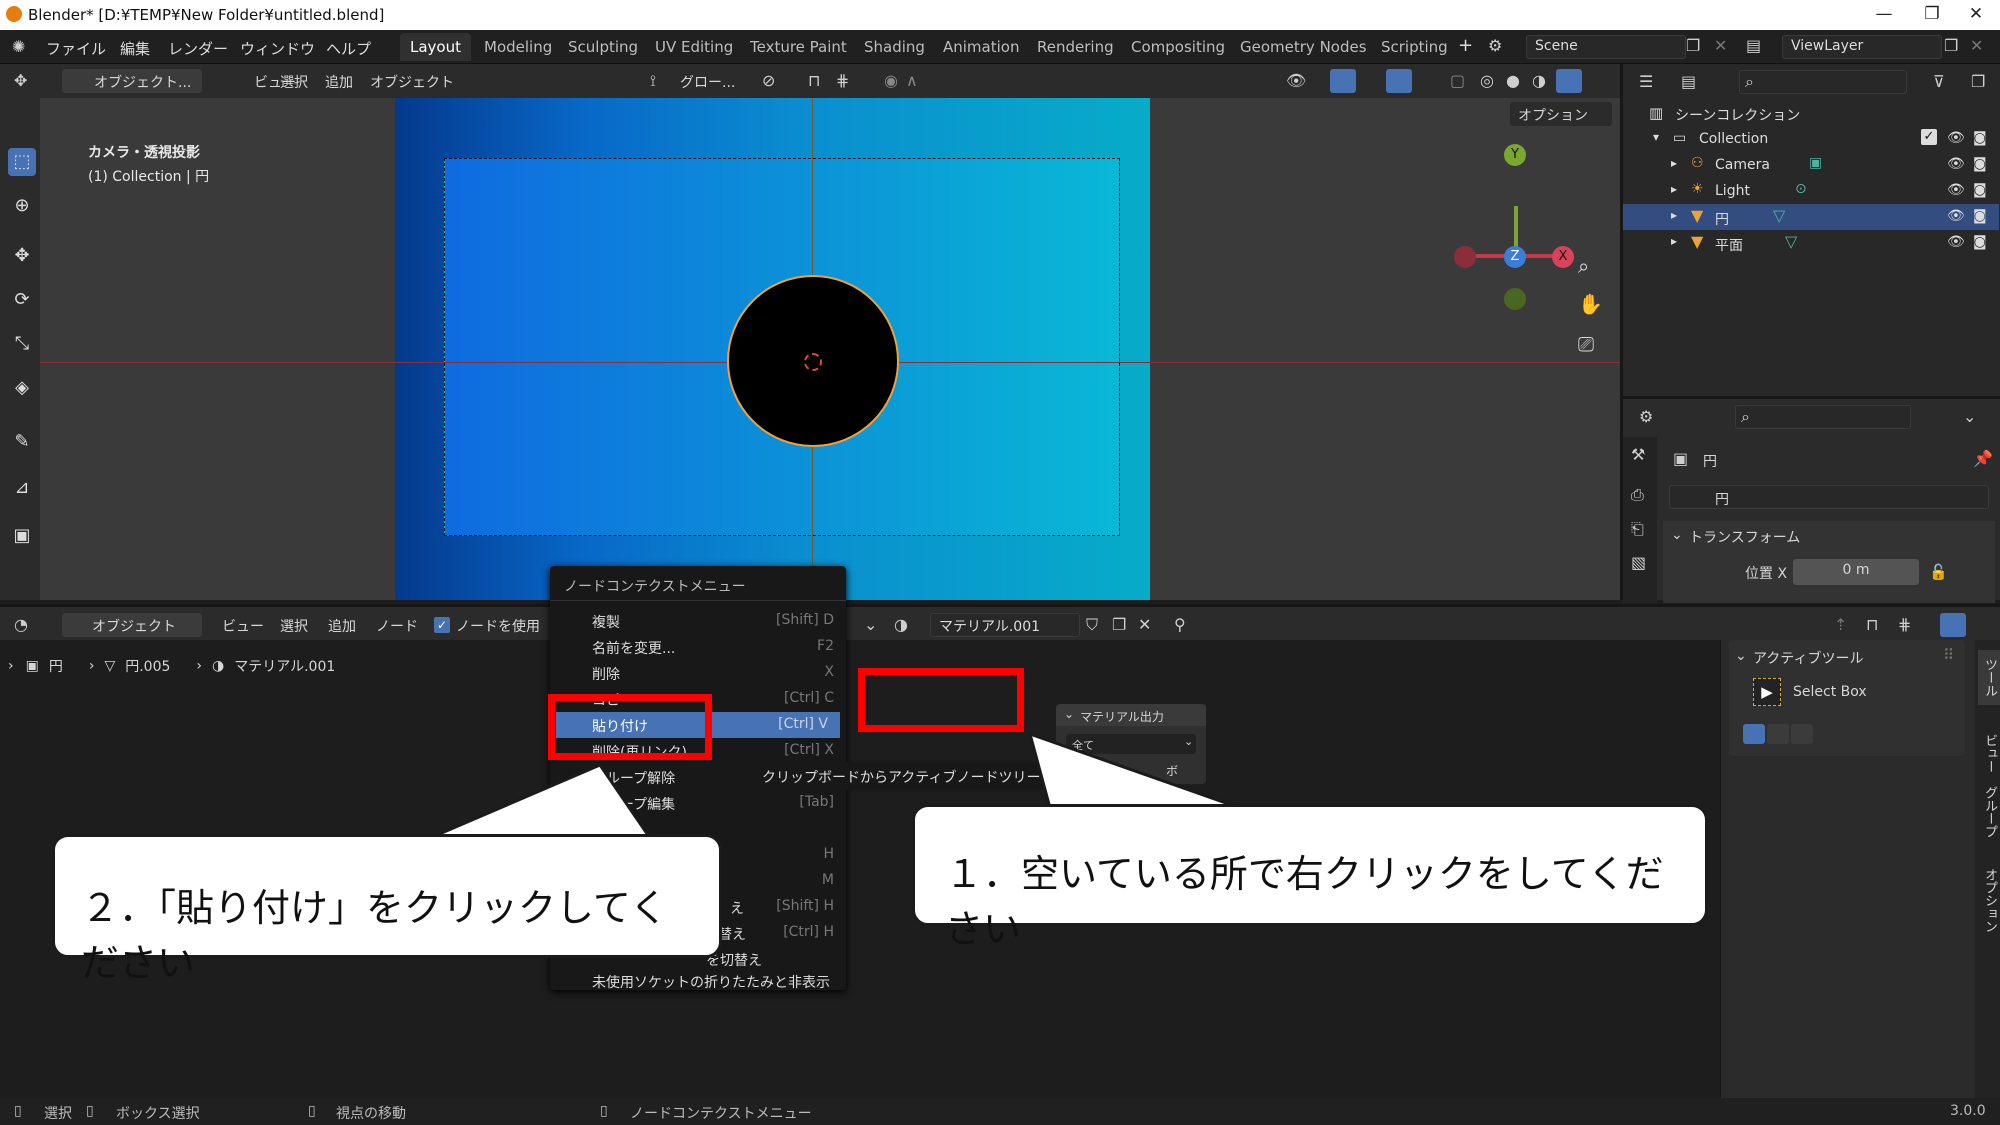  What do you see at coordinates (158, 1114) in the screenshot?
I see `status-box-select: ボックス選択` at bounding box center [158, 1114].